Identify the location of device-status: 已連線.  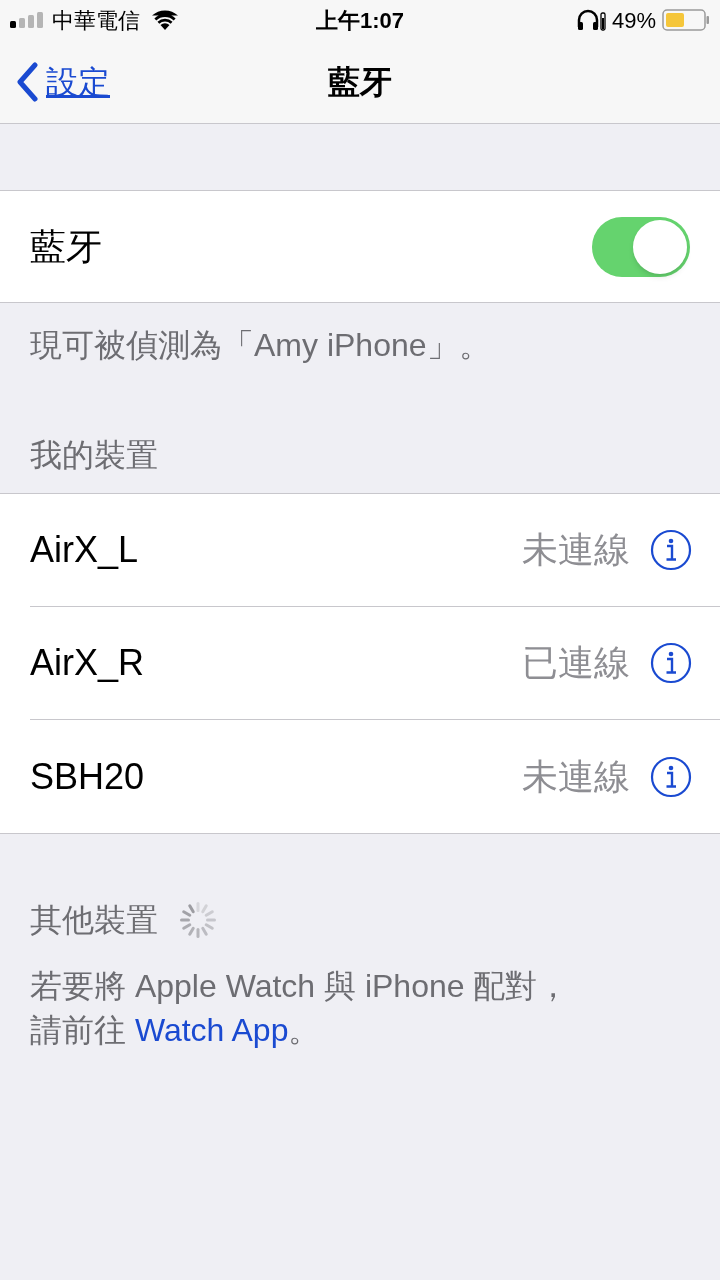
(576, 663).